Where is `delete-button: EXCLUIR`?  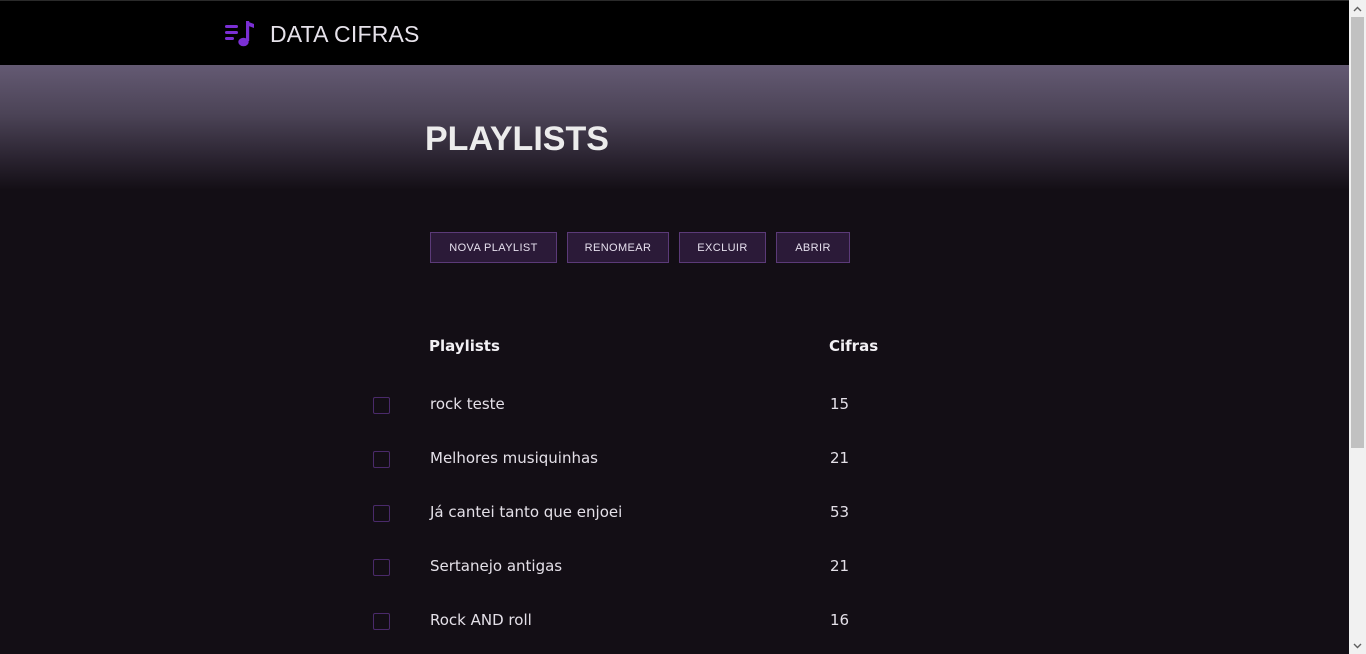 delete-button: EXCLUIR is located at coordinates (722, 247).